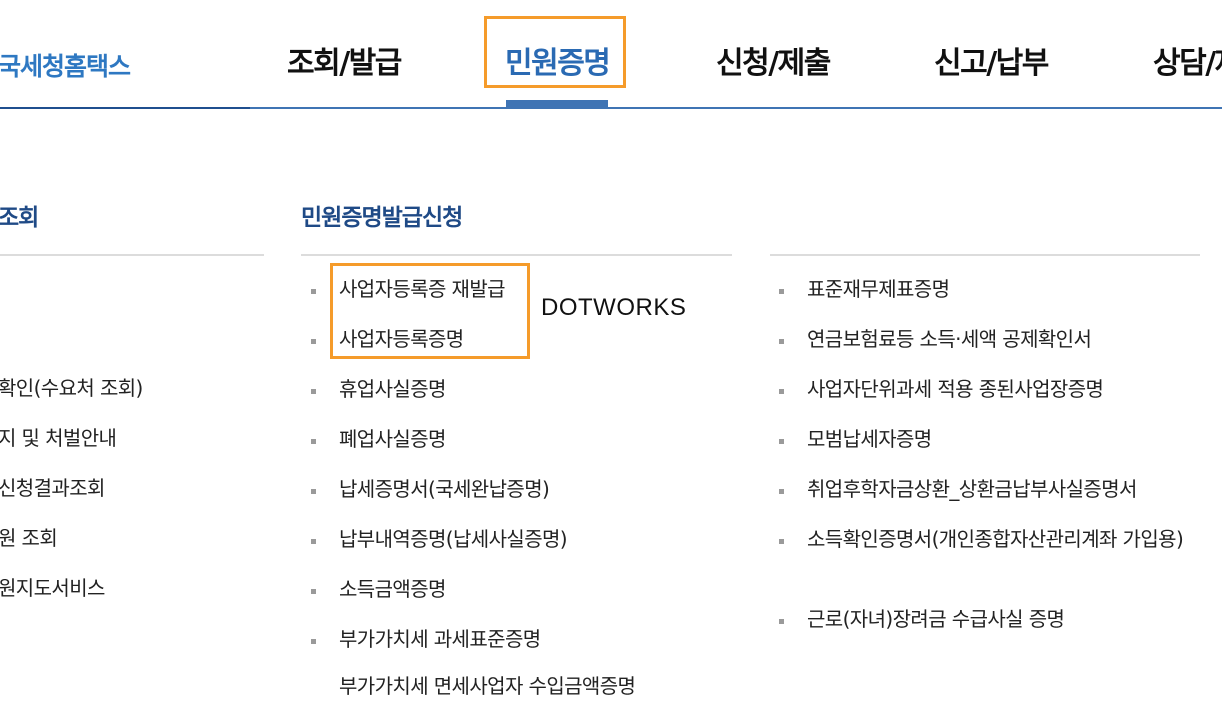  Describe the element at coordinates (1187, 60) in the screenshot. I see `nav-consult-report: 상담/제보` at that location.